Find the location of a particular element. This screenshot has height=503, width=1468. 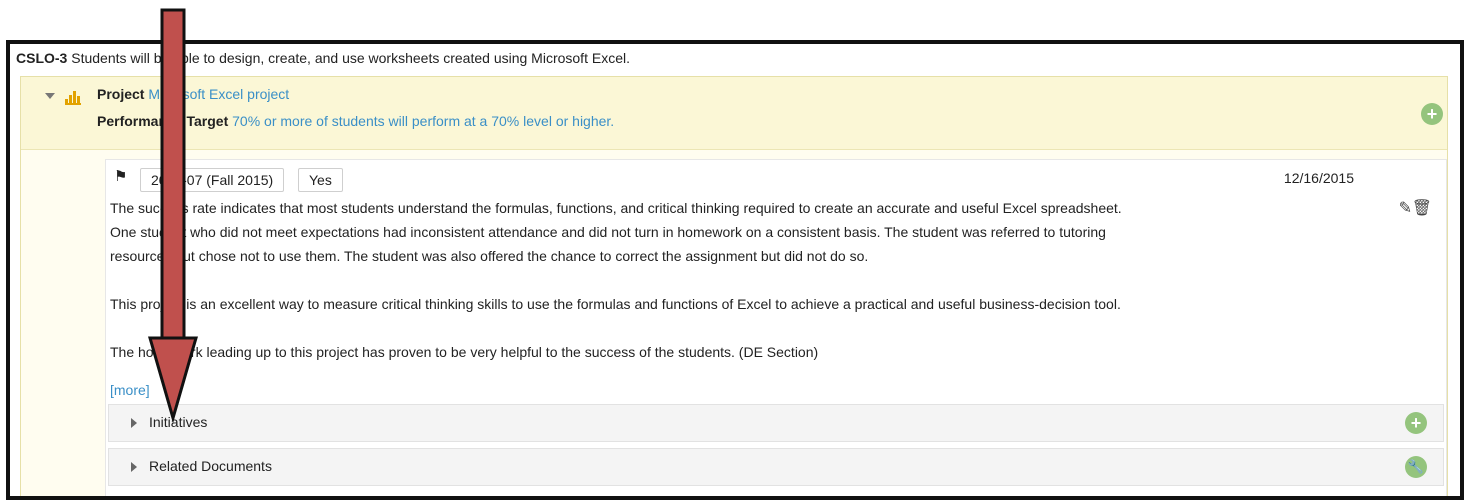

trash-icon: 🗑 is located at coordinates (1422, 208).